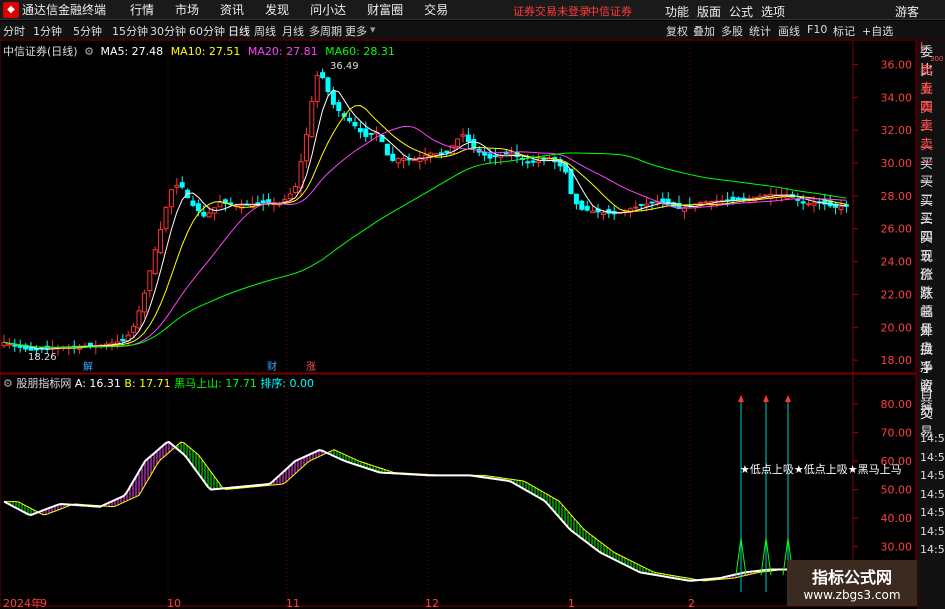  Describe the element at coordinates (897, 490) in the screenshot. I see `ind-ytick-label-3: 50.00` at that location.